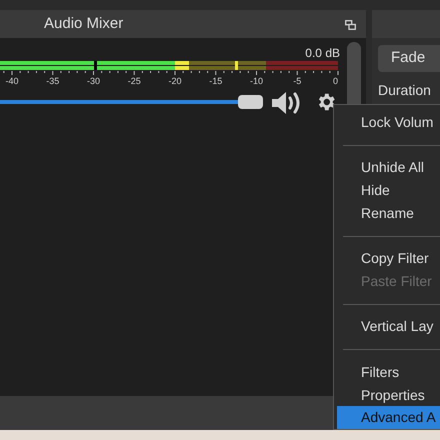 This screenshot has height=440, width=440. Describe the element at coordinates (175, 81) in the screenshot. I see `scale-label: -20` at that location.